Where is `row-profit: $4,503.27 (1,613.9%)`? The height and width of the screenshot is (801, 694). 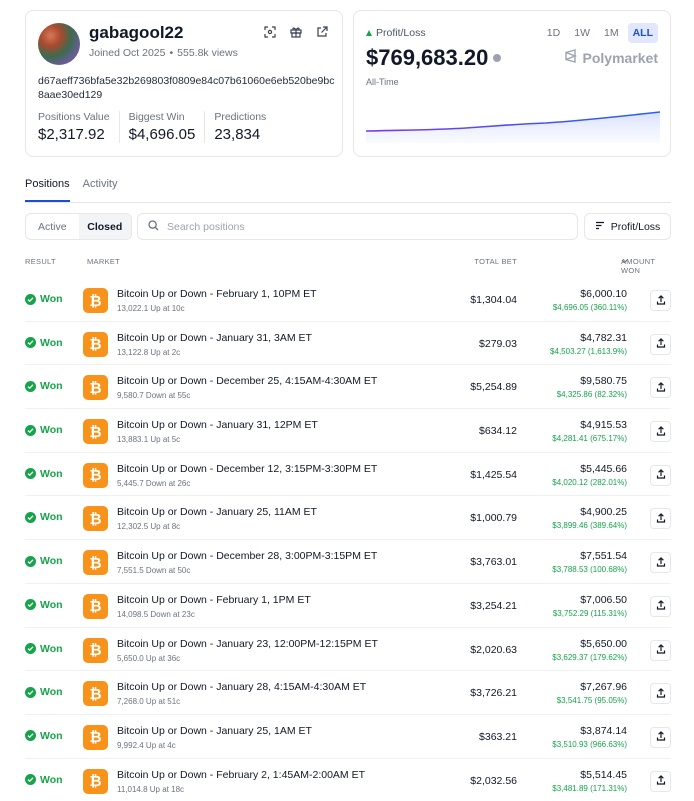 row-profit: $4,503.27 (1,613.9%) is located at coordinates (588, 351).